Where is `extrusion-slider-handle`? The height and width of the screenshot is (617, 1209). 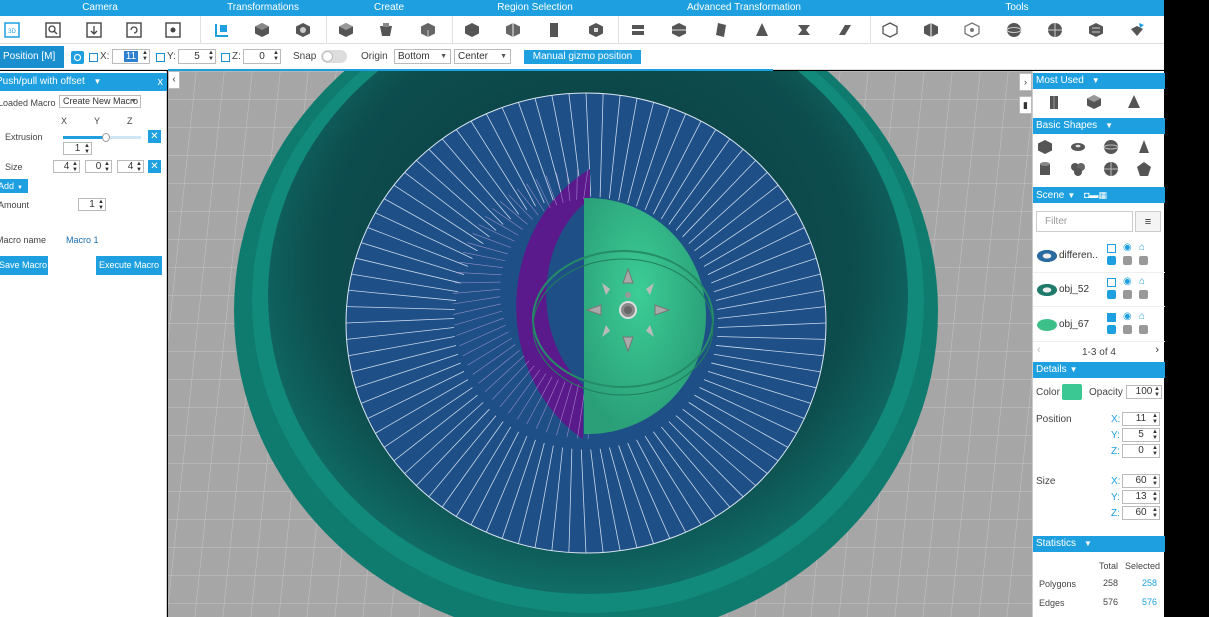
extrusion-slider-handle is located at coordinates (105, 137).